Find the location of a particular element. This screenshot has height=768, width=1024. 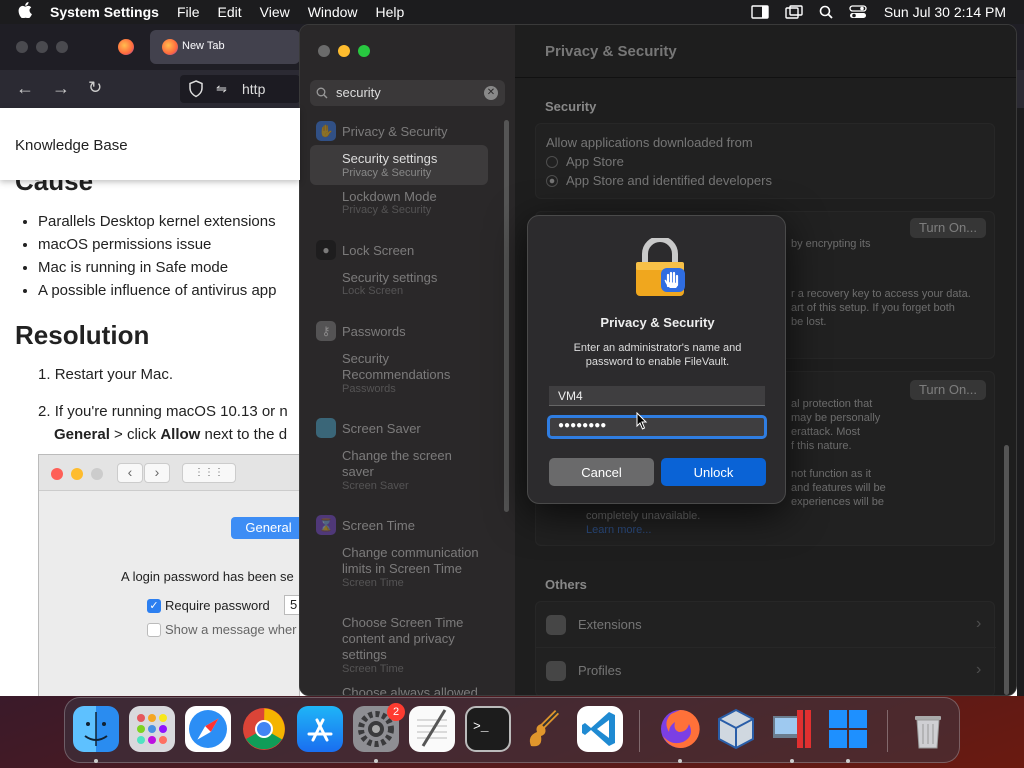

running-indicator is located at coordinates (376, 761).